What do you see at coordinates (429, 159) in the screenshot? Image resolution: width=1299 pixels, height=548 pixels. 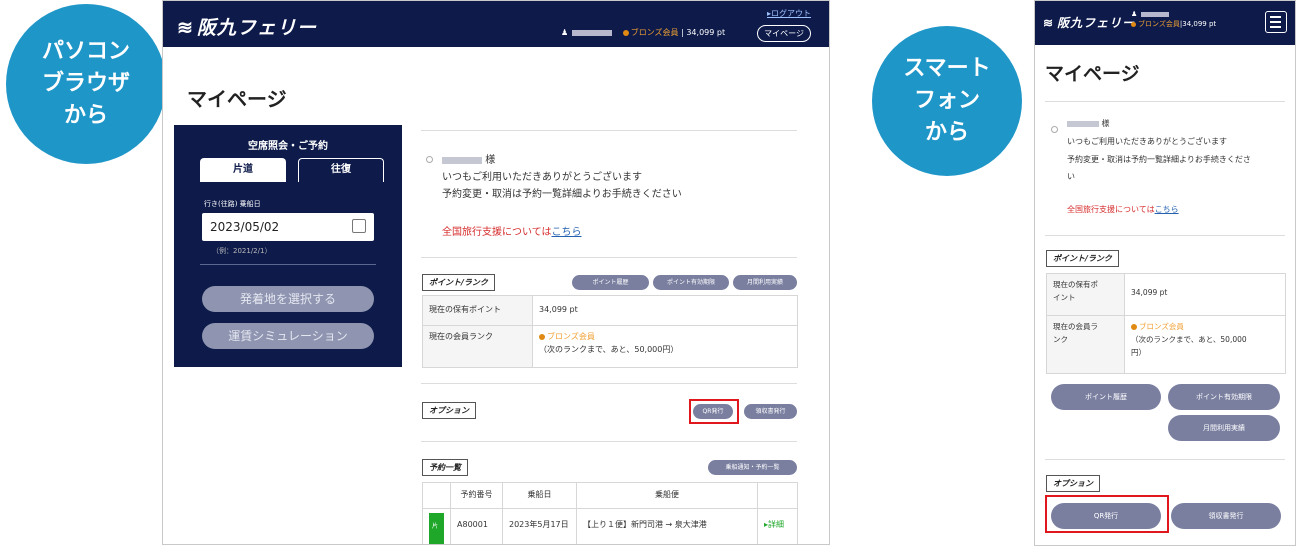 I see `person-icon` at bounding box center [429, 159].